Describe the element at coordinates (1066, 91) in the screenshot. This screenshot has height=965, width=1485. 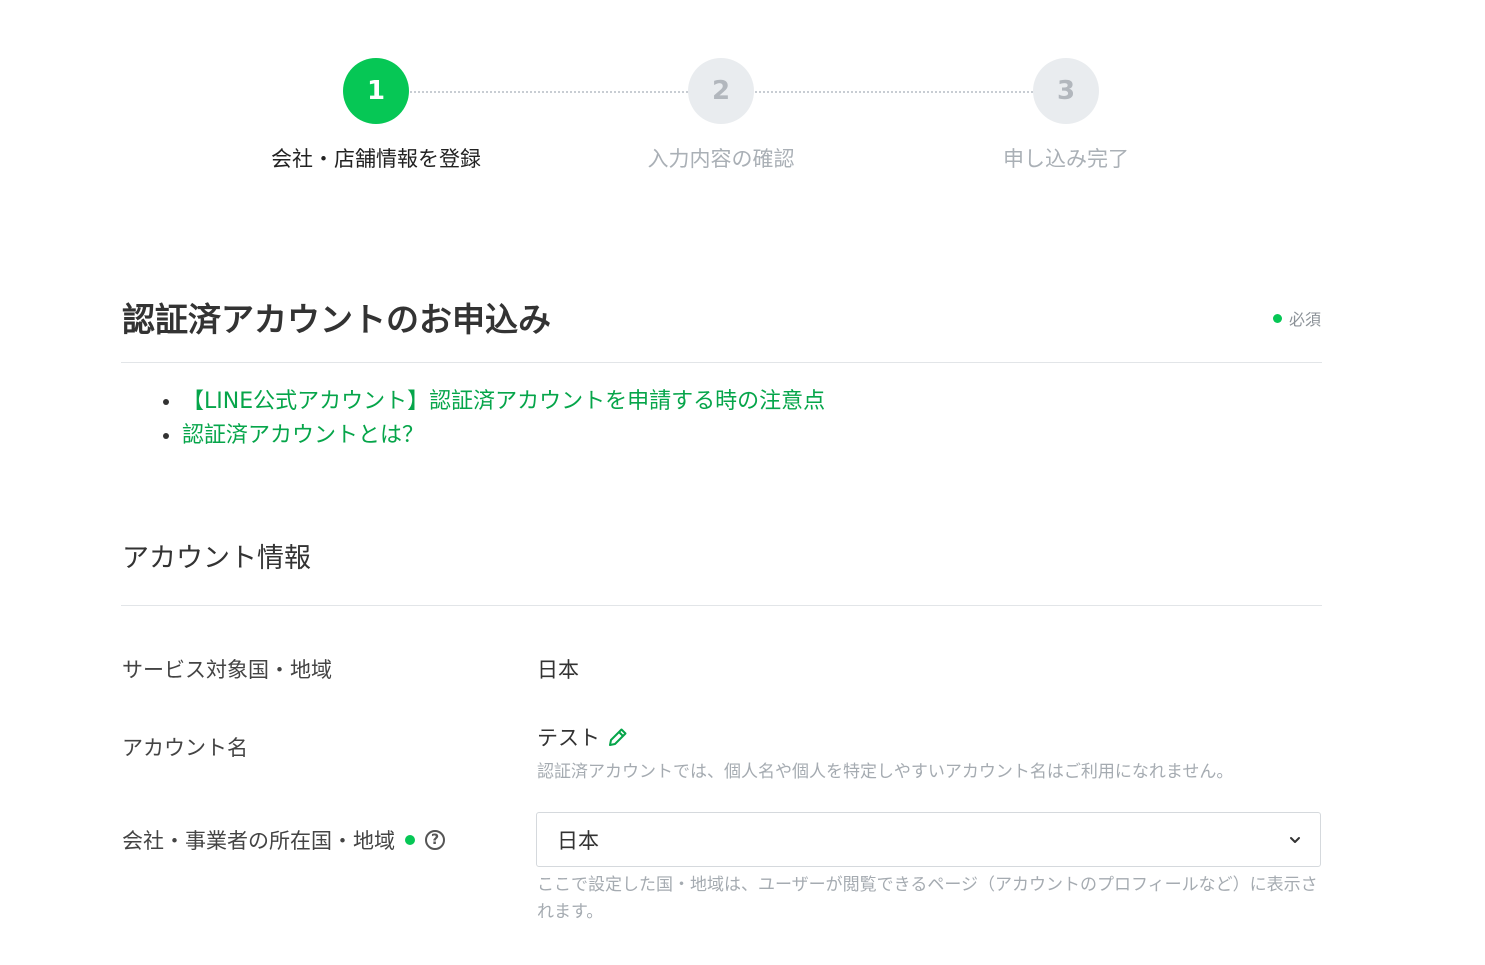
I see `step-3-circle: 3` at that location.